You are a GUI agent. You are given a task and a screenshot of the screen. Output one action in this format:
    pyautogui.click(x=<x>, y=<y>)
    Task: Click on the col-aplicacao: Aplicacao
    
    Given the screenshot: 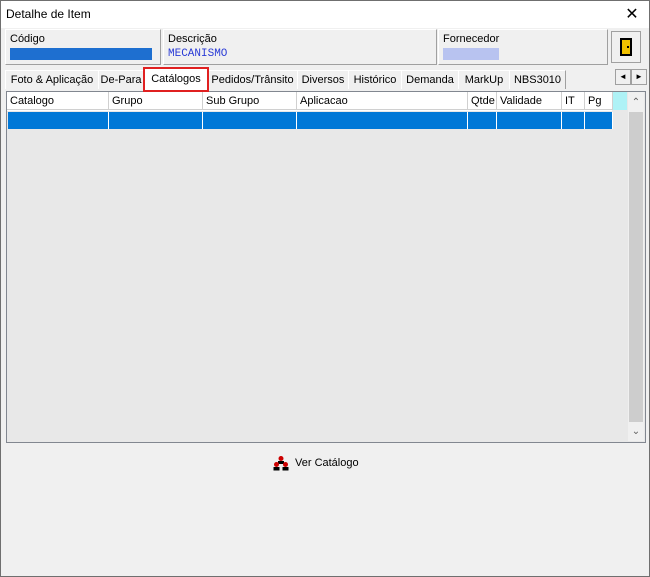 What is the action you would take?
    pyautogui.click(x=382, y=101)
    